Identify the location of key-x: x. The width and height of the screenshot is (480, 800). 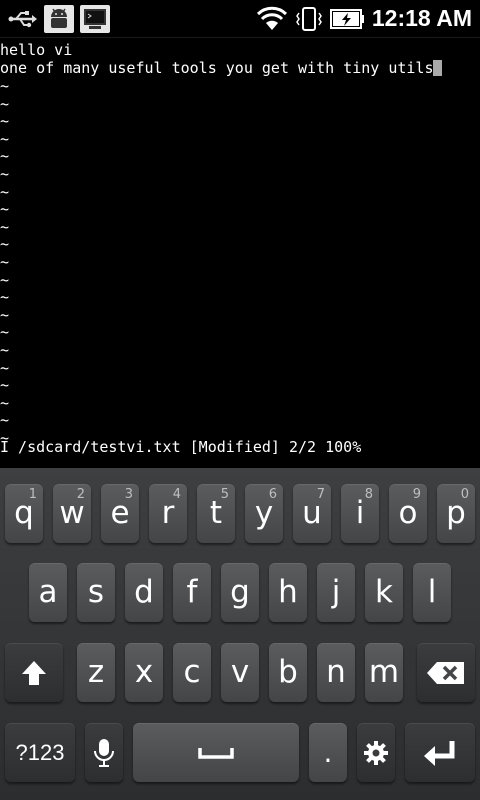
(144, 672).